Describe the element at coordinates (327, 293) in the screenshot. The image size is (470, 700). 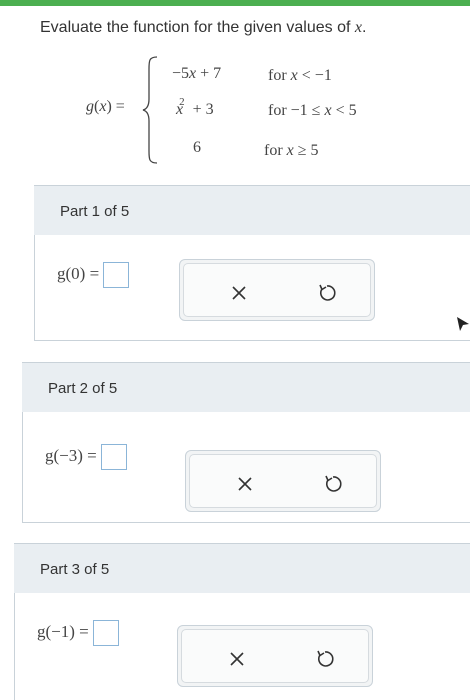
I see `part-1-undo-icon` at that location.